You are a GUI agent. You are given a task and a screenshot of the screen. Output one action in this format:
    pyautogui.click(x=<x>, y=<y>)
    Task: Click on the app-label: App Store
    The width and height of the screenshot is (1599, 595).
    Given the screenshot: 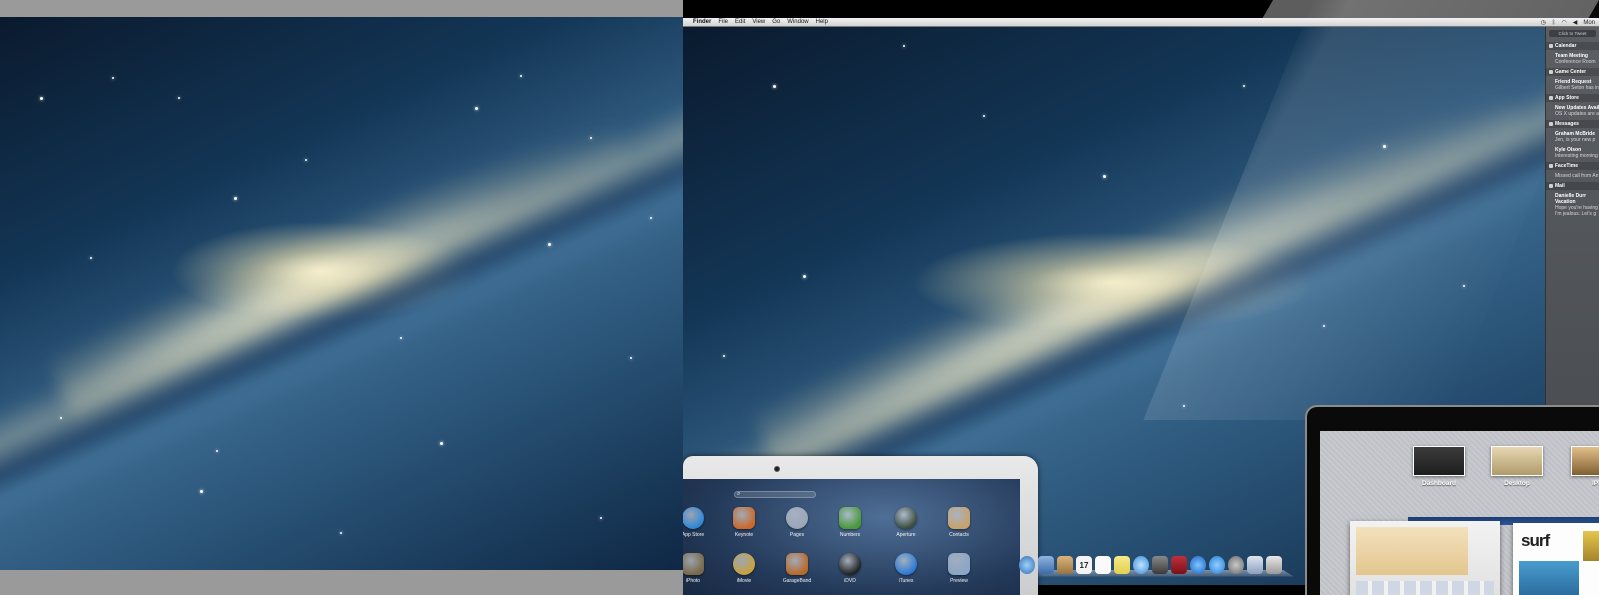 What is the action you would take?
    pyautogui.click(x=694, y=535)
    